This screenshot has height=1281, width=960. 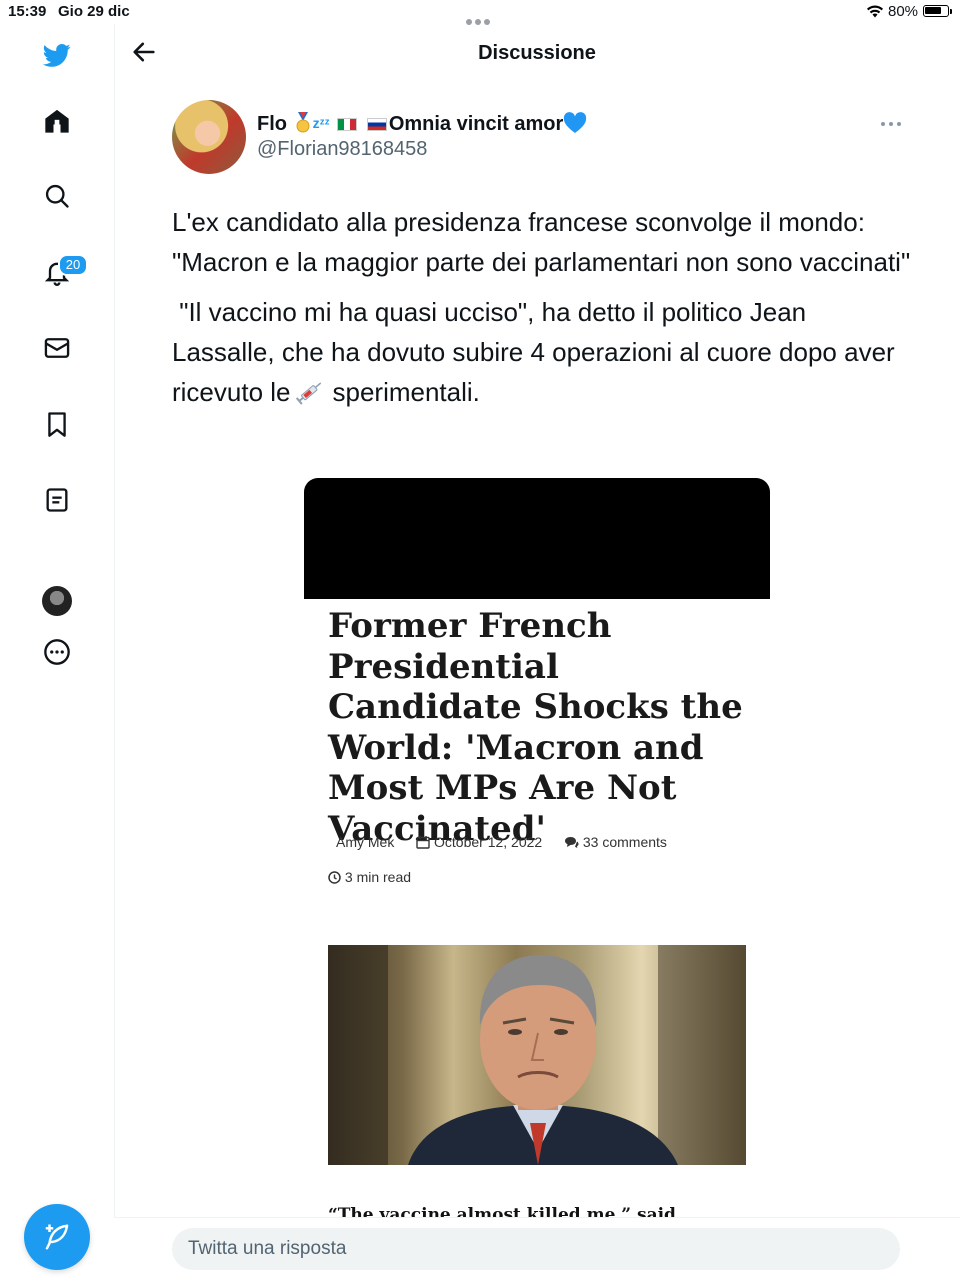 I want to click on notification-count-badge: 20, so click(x=73, y=265).